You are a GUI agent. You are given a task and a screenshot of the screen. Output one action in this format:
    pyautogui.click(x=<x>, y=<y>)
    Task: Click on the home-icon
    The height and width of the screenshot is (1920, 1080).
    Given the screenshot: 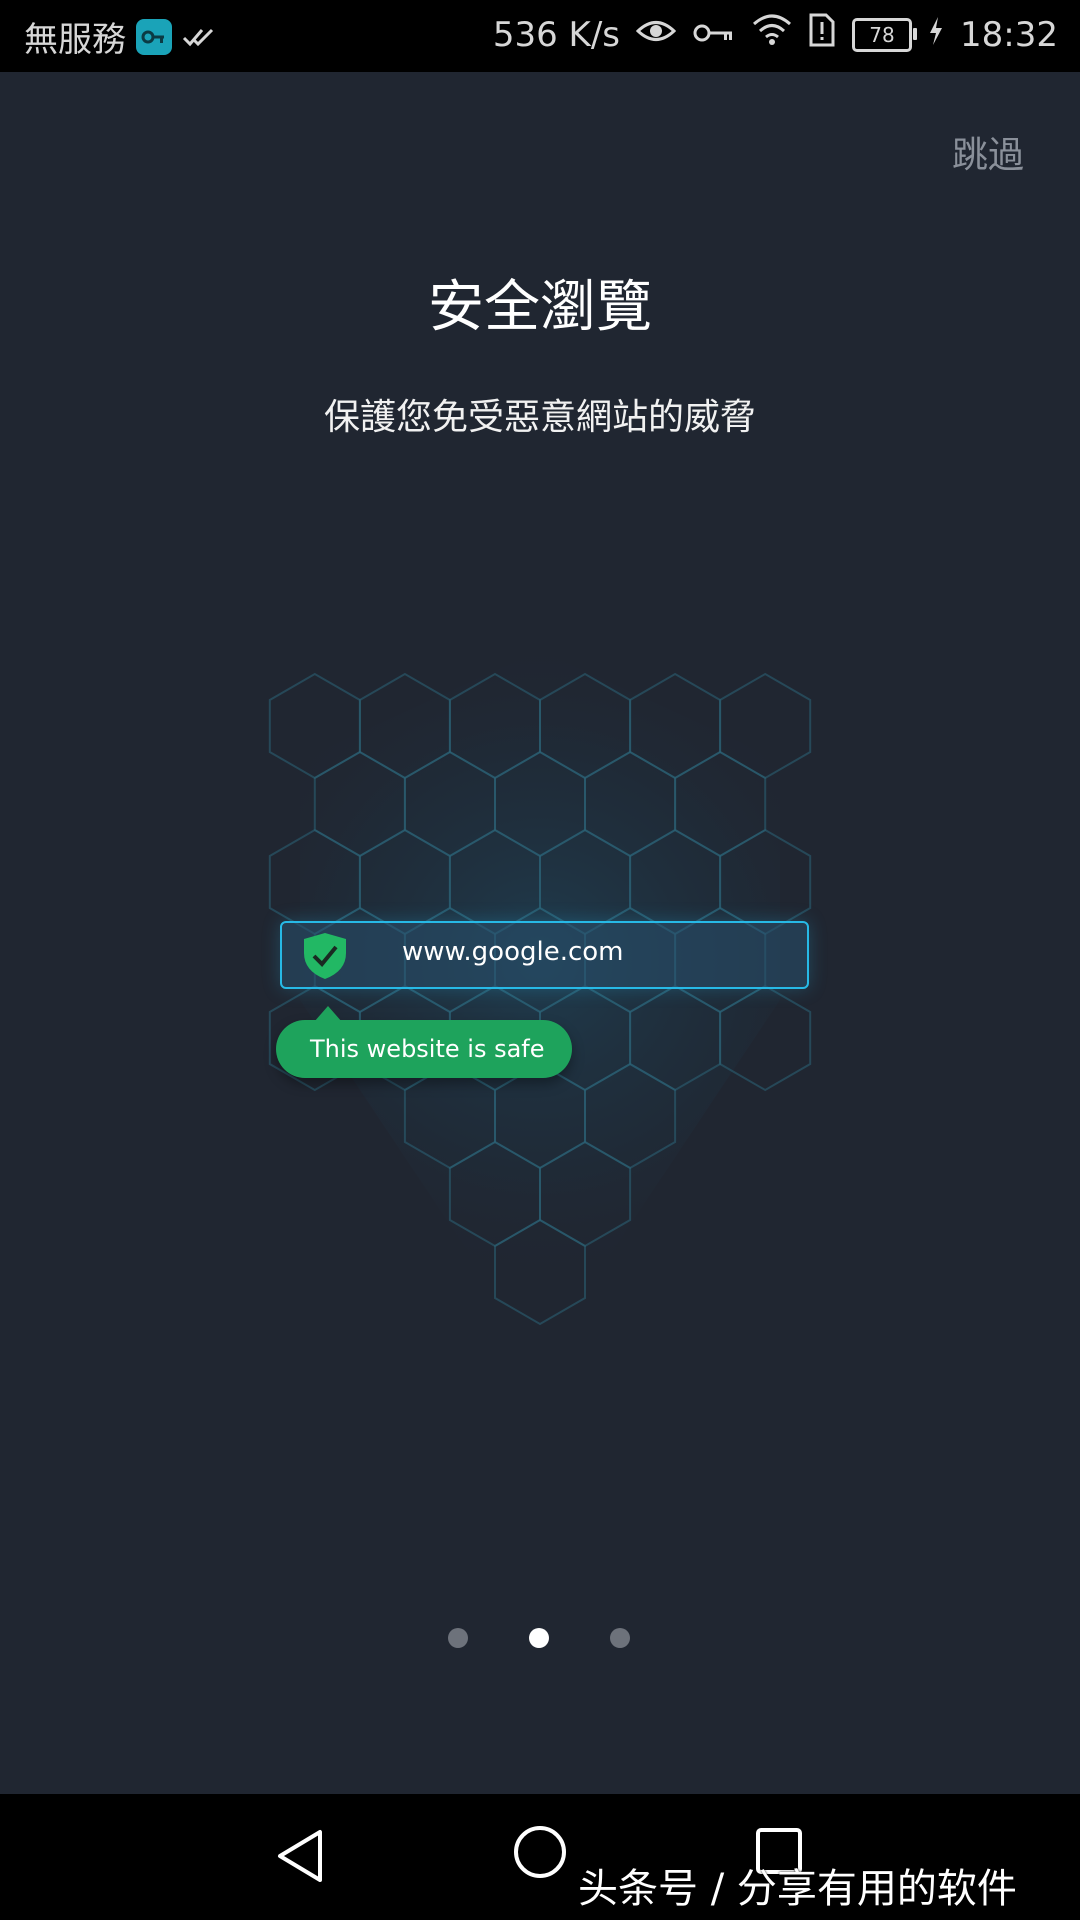 What is the action you would take?
    pyautogui.click(x=540, y=1856)
    